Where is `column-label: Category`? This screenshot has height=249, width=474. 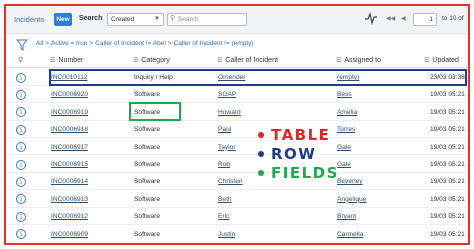
column-label: Category is located at coordinates (155, 60).